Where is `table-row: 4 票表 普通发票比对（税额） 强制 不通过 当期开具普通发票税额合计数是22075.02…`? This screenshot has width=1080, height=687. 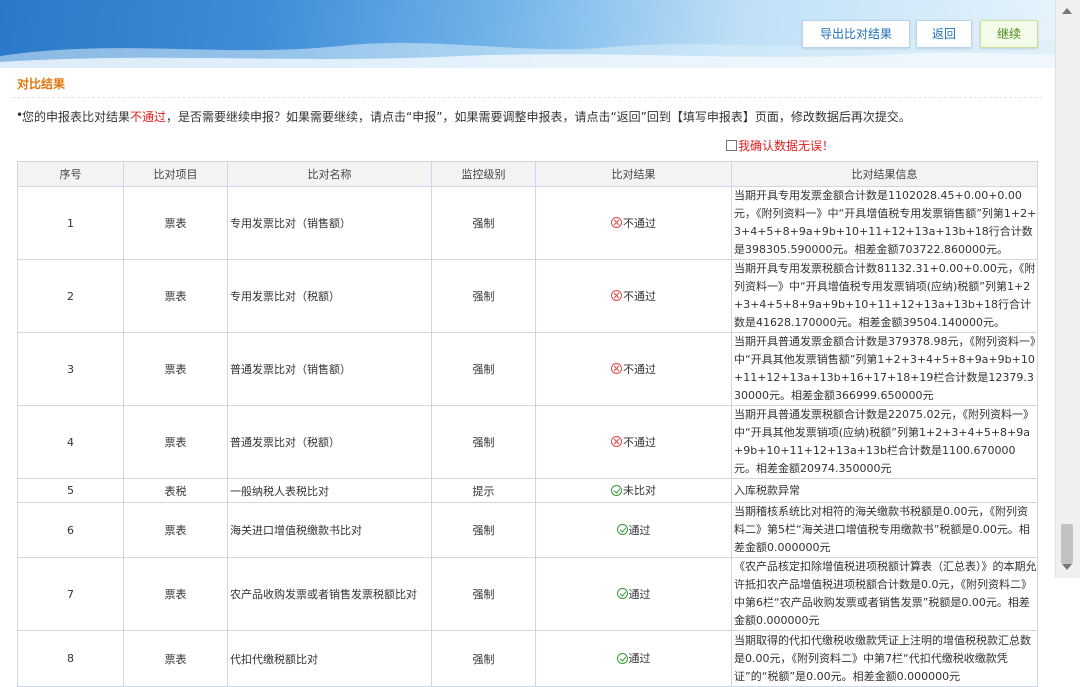
table-row: 4 票表 普通发票比对（税额） 强制 不通过 当期开具普通发票税额合计数是22075.02… is located at coordinates (527, 442).